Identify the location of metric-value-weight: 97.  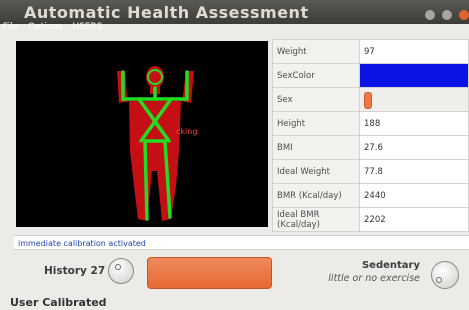
(414, 51).